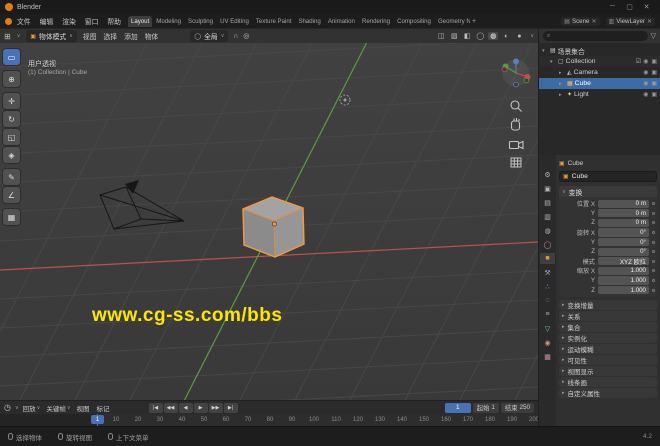 This screenshot has width=660, height=446. Describe the element at coordinates (414, 21) in the screenshot. I see `workspace-tab: Compositing` at that location.